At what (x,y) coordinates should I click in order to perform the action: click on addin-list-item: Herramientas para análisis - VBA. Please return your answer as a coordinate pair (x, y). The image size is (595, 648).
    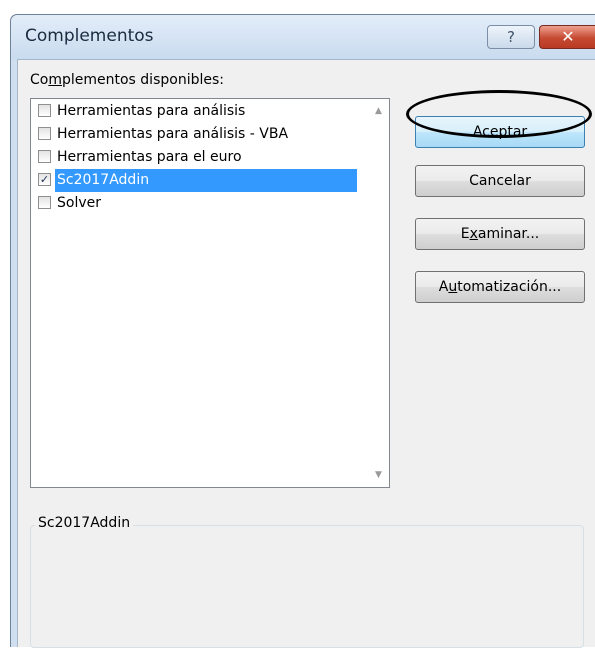
    Looking at the image, I should click on (200, 134).